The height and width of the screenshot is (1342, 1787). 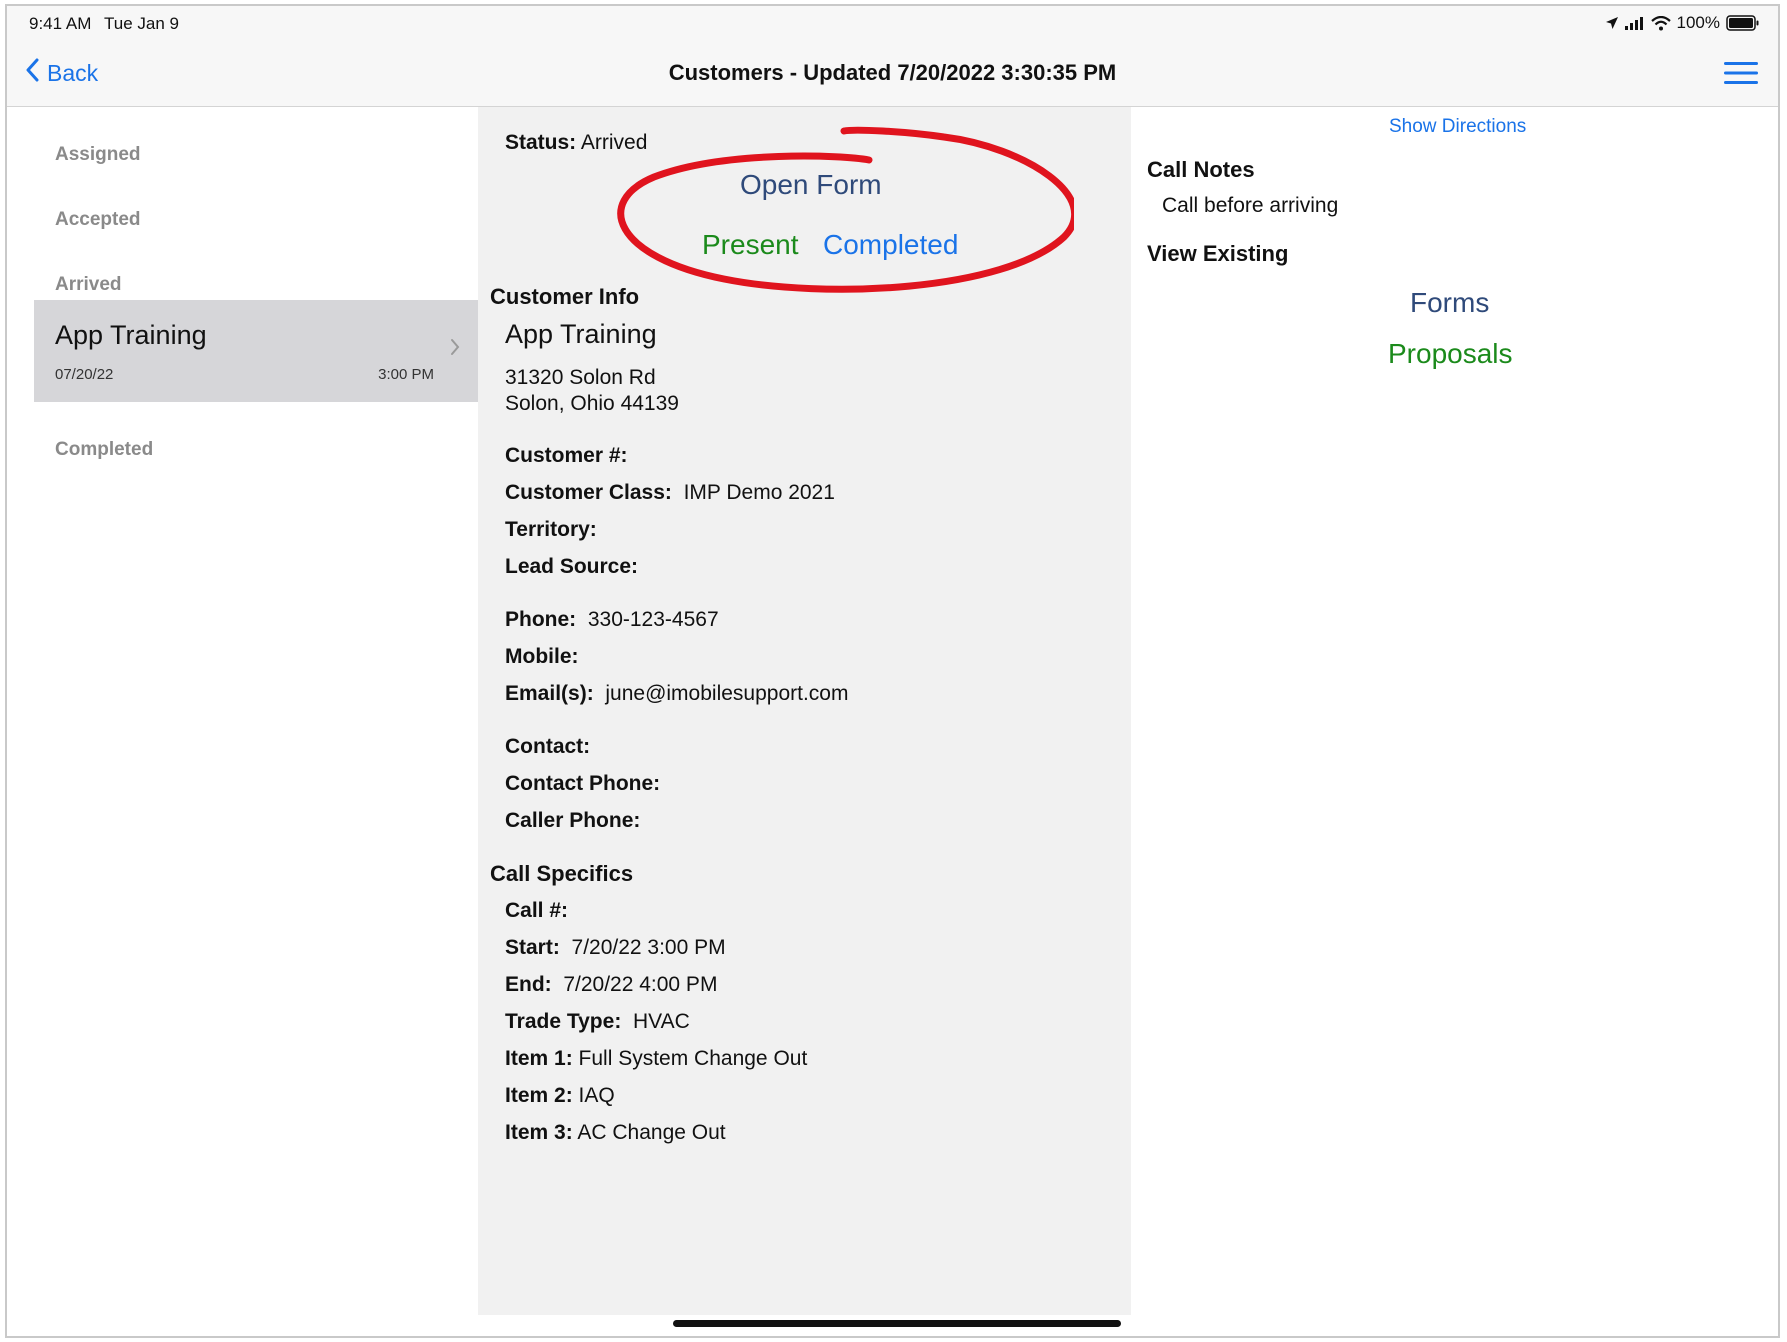 What do you see at coordinates (565, 296) in the screenshot?
I see `customer-info-header: Customer Info` at bounding box center [565, 296].